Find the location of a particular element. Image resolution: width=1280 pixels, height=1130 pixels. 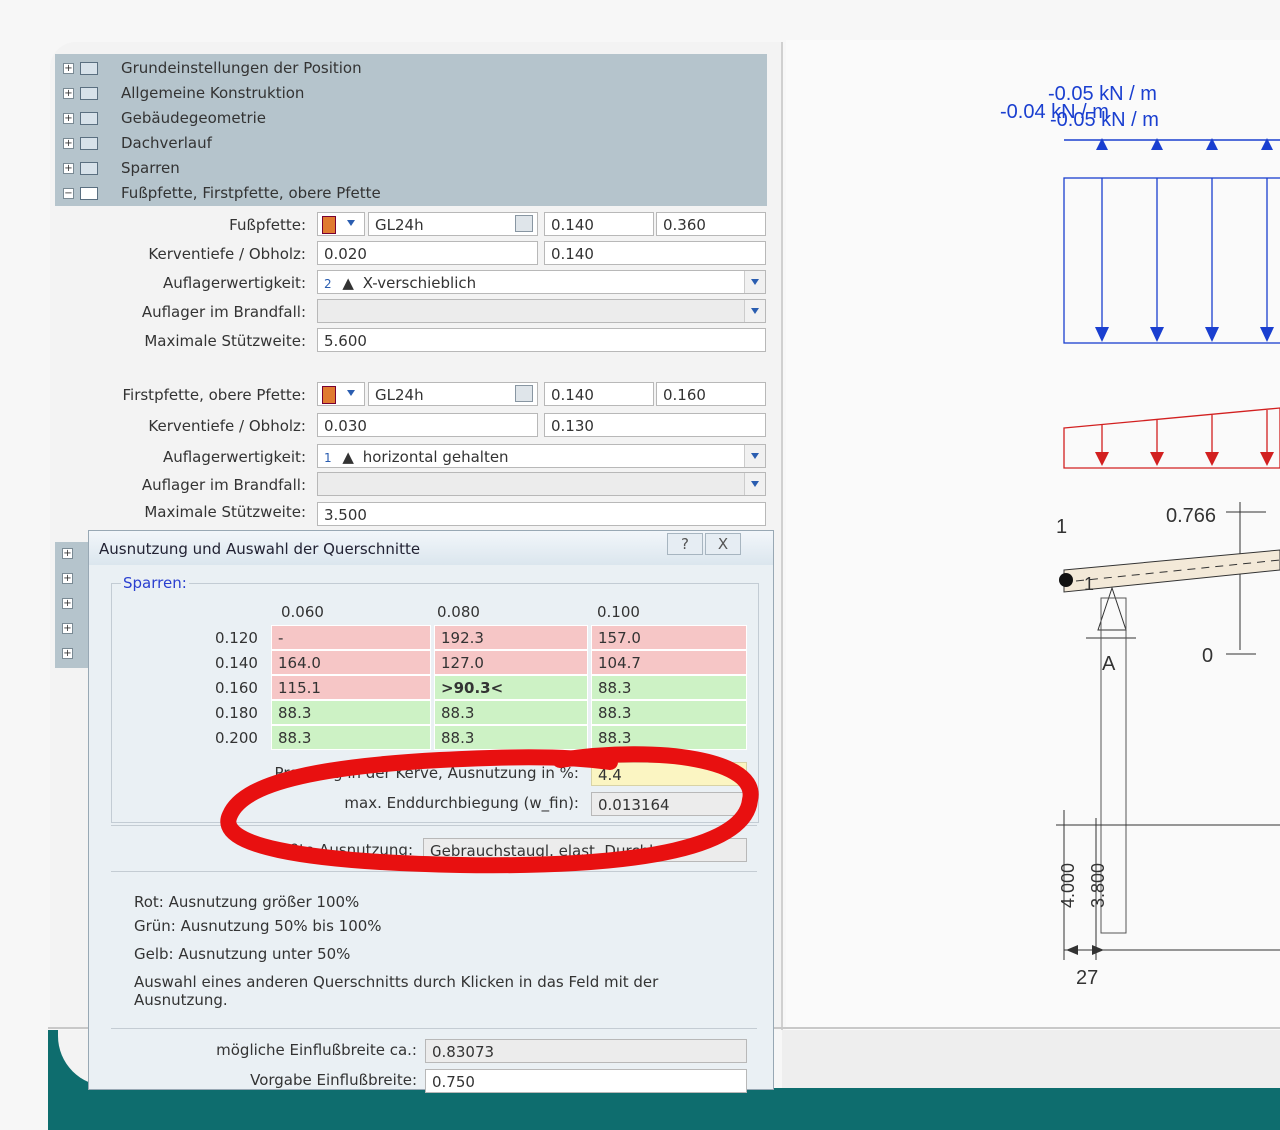

red-circle-annotation is located at coordinates (489, 810).